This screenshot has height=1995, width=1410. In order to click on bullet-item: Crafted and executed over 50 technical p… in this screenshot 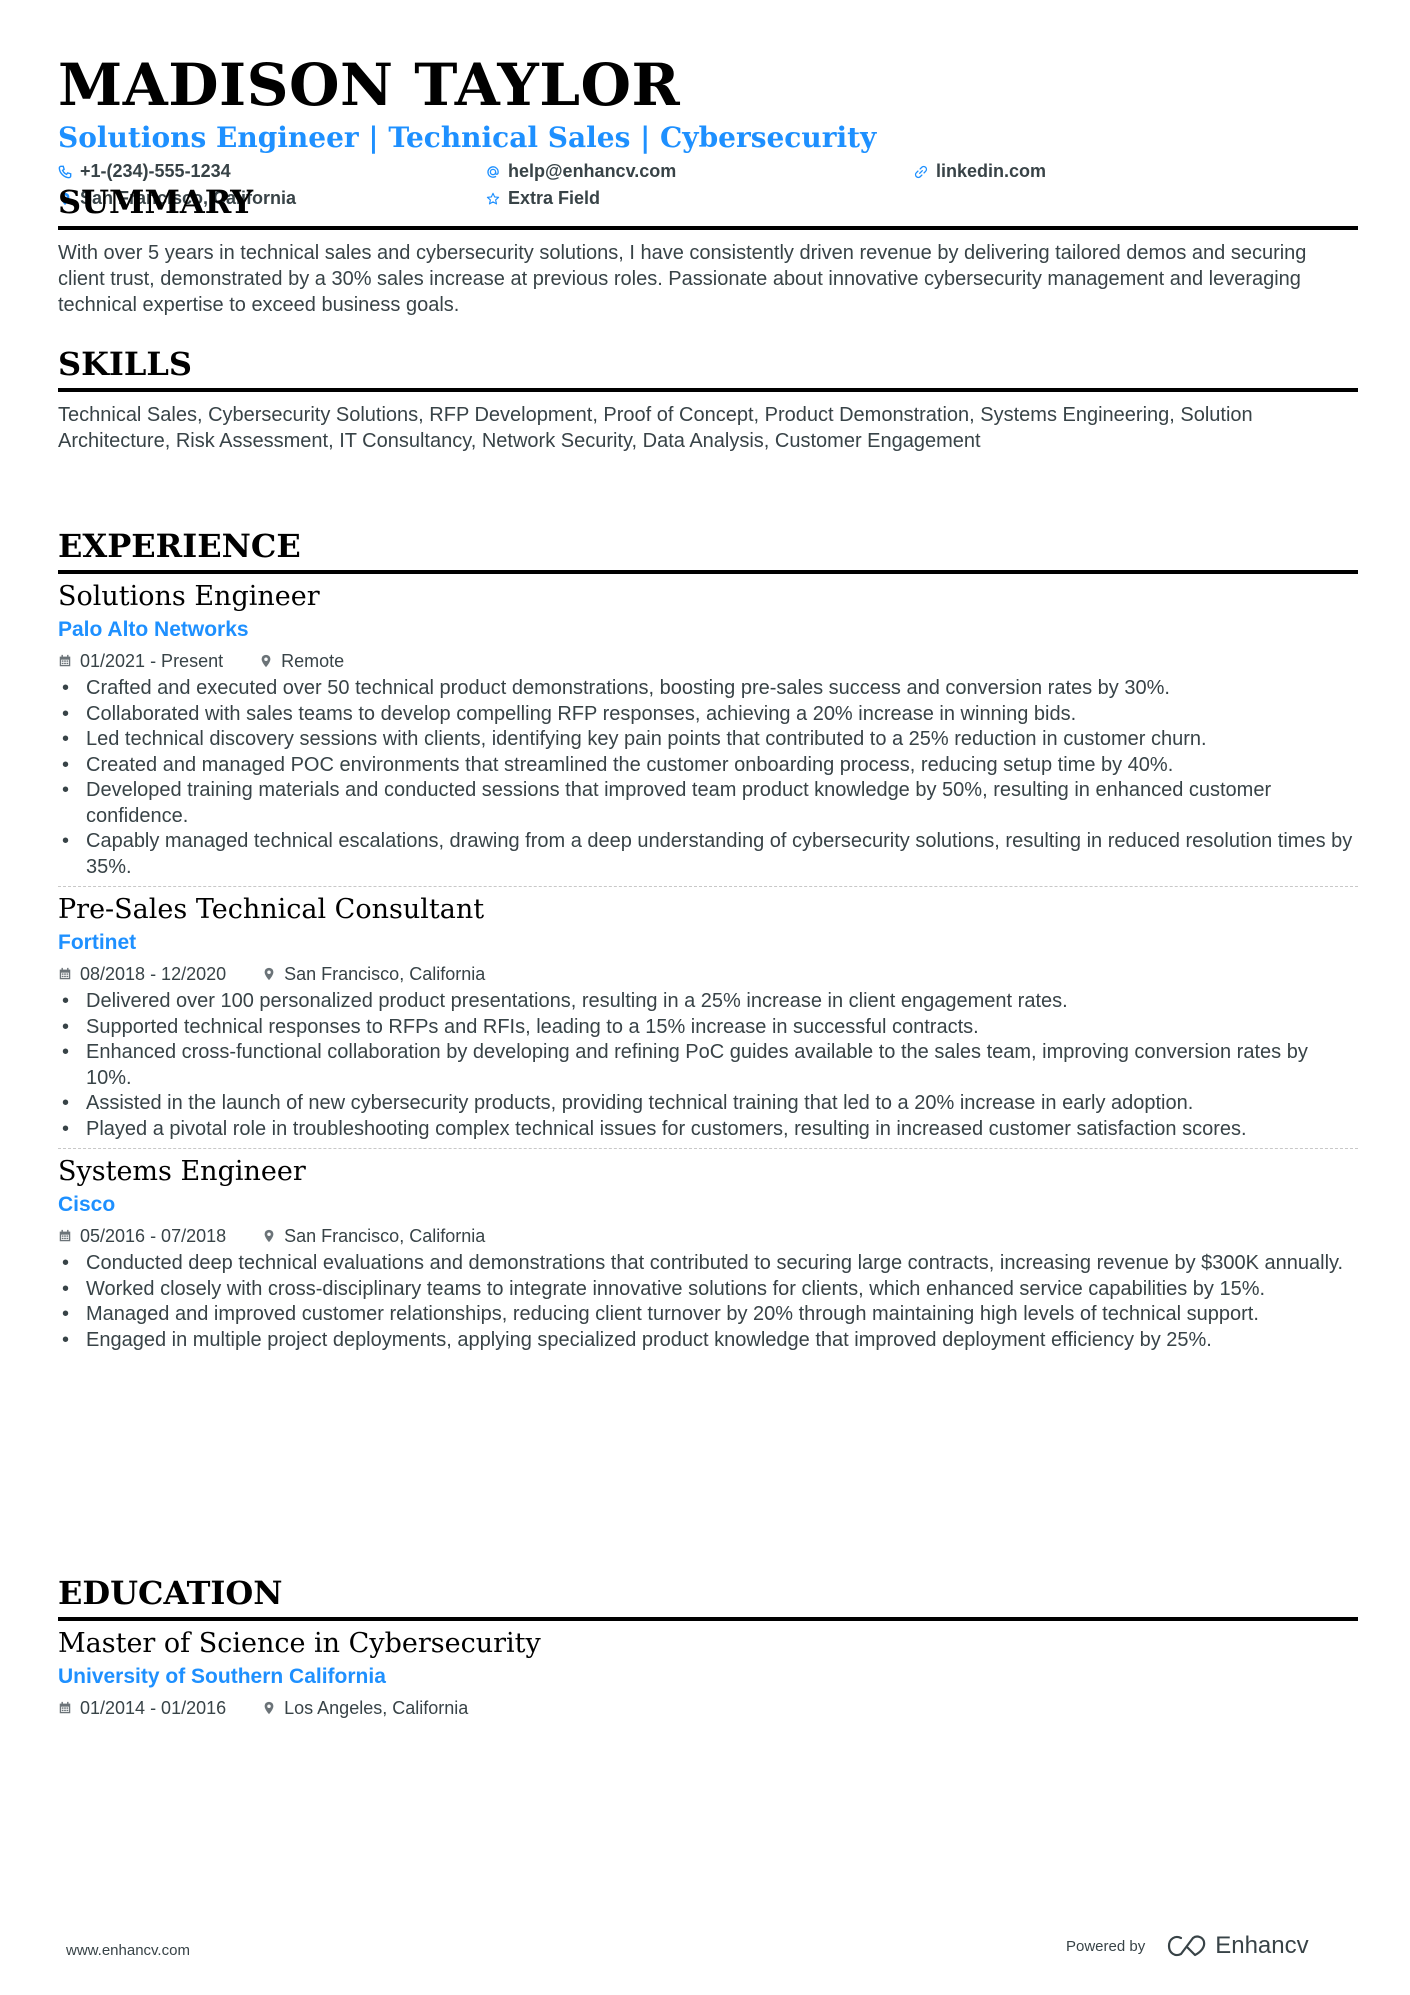, I will do `click(710, 689)`.